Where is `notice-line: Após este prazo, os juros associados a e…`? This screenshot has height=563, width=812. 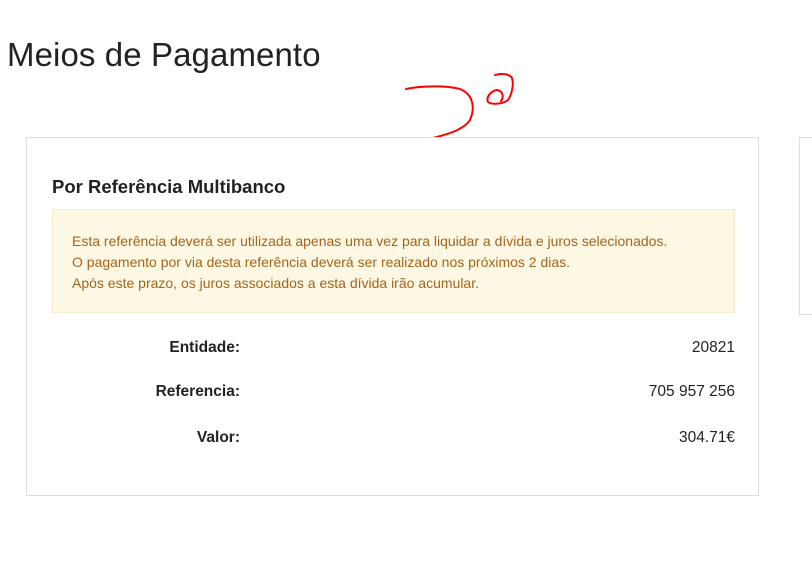
notice-line: Após este prazo, os juros associados a e… is located at coordinates (275, 283).